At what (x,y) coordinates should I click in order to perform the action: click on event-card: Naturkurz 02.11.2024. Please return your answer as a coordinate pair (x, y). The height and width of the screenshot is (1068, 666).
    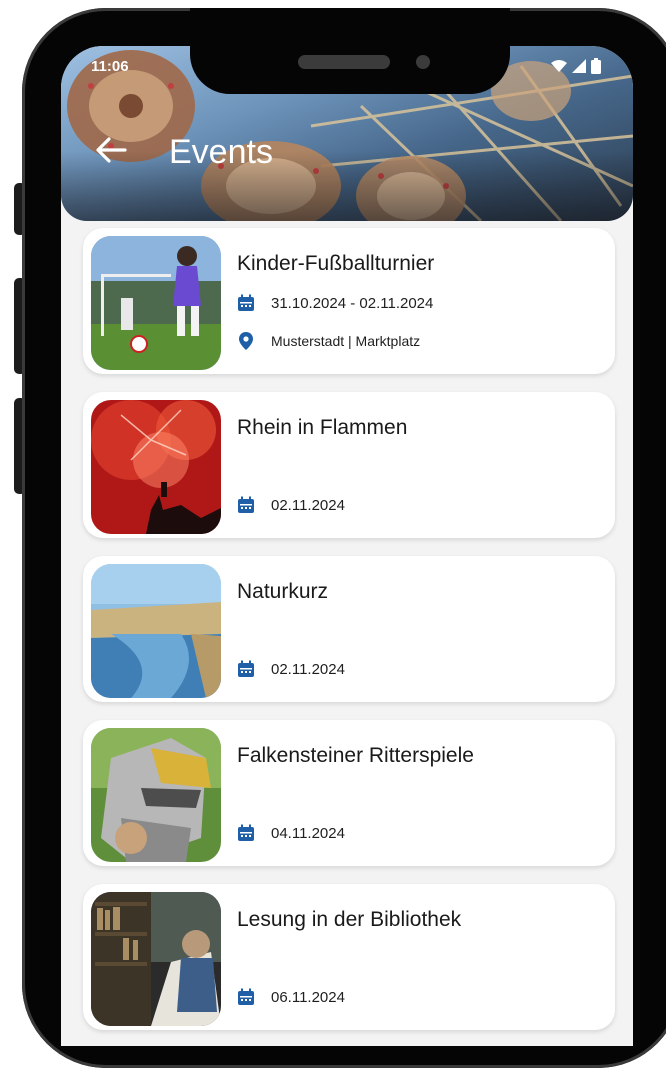
    Looking at the image, I should click on (349, 629).